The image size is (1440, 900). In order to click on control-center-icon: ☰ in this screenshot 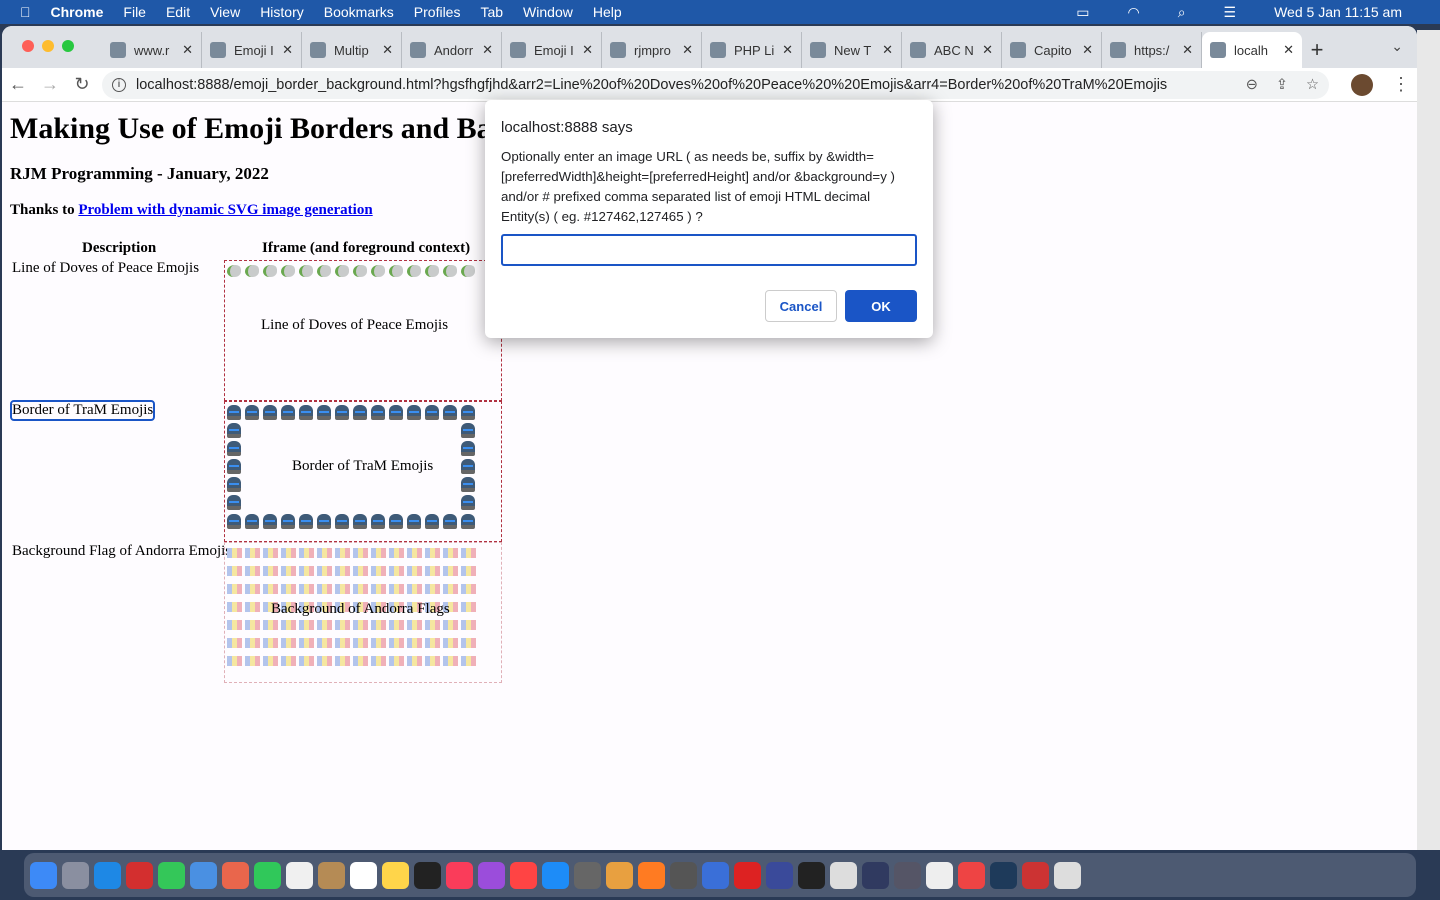, I will do `click(1230, 12)`.